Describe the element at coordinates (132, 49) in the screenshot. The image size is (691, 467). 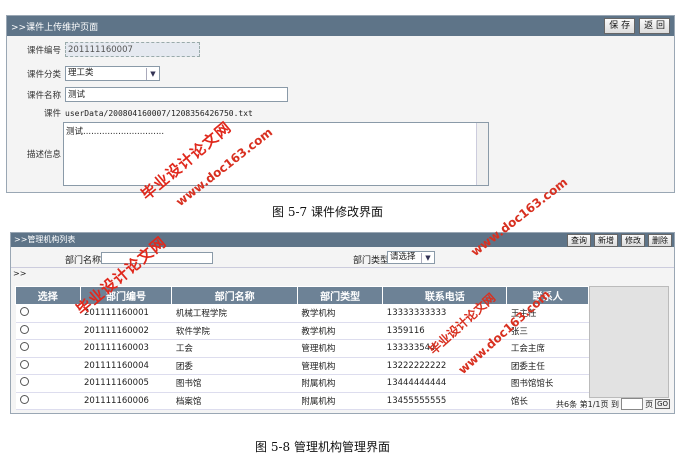
I see `courseware-id-field: 201111160007` at that location.